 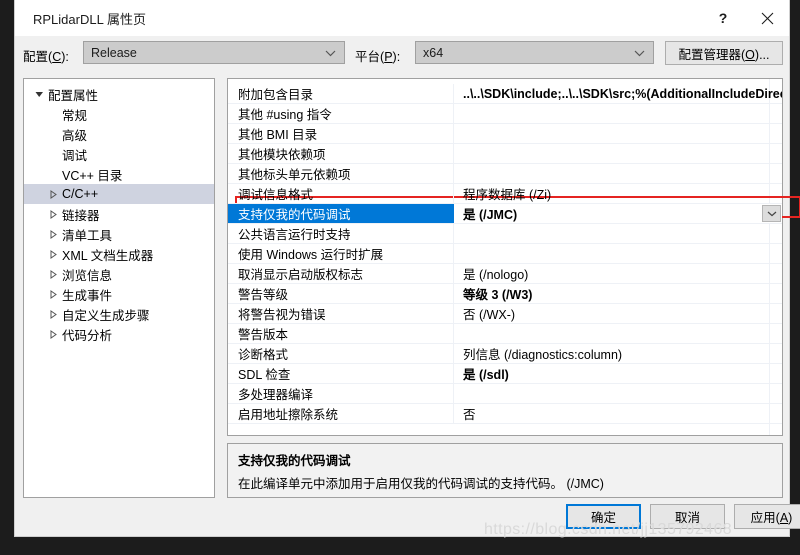 I want to click on property-row: 警告等级 等级 3 (/W3), so click(x=505, y=294).